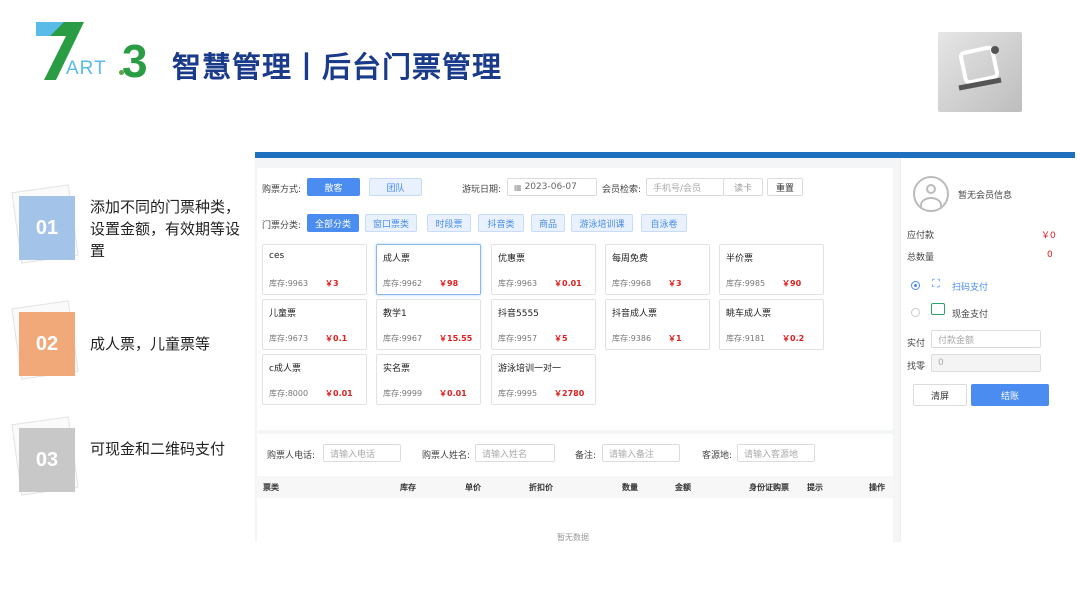  I want to click on ticket-name: 眺车成人票, so click(749, 314).